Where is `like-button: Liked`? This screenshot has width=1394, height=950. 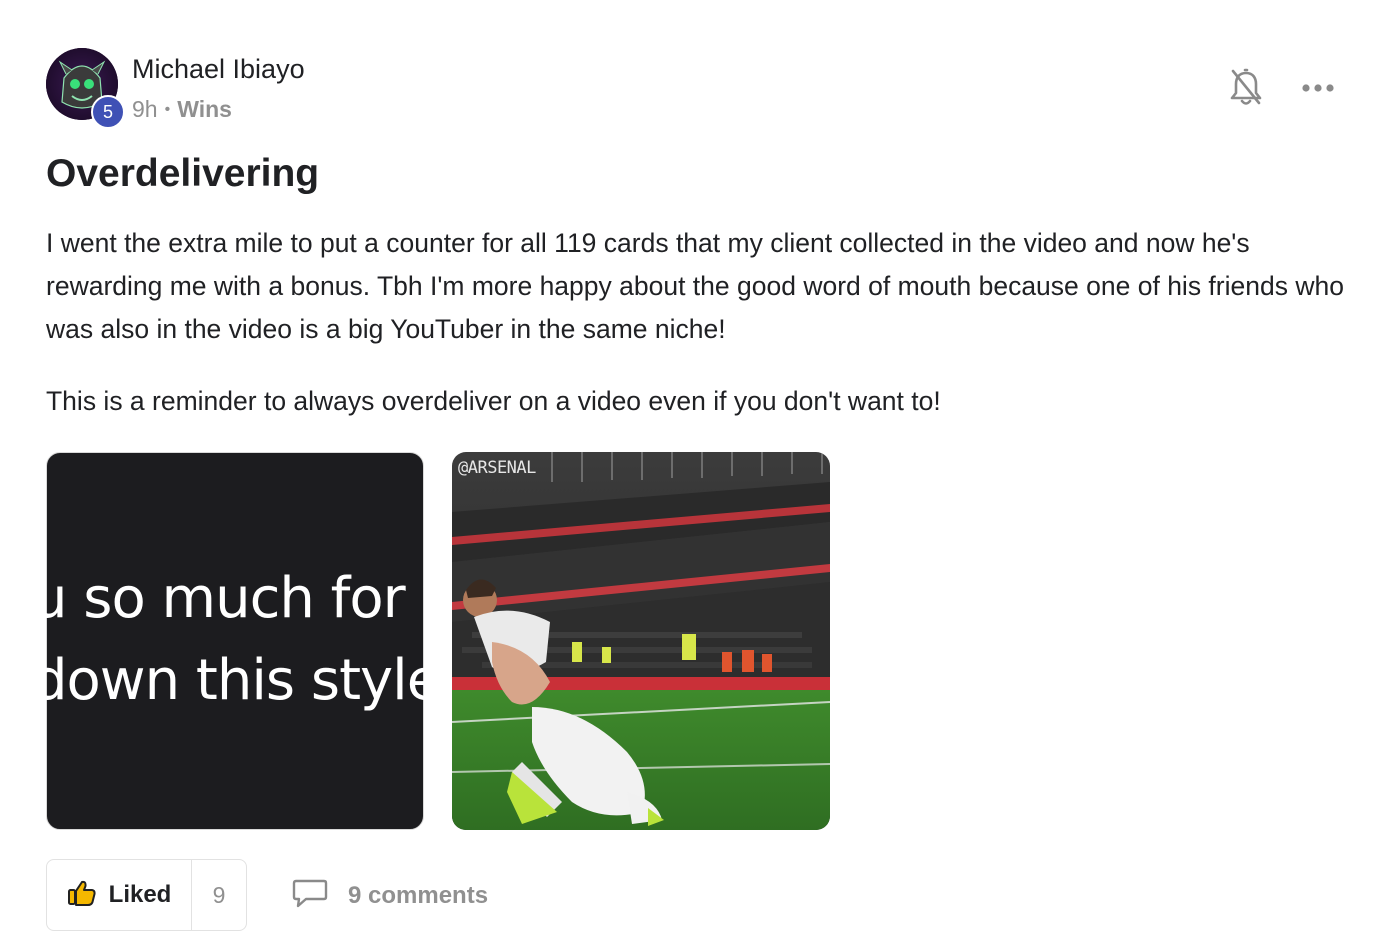
like-button: Liked is located at coordinates (119, 895).